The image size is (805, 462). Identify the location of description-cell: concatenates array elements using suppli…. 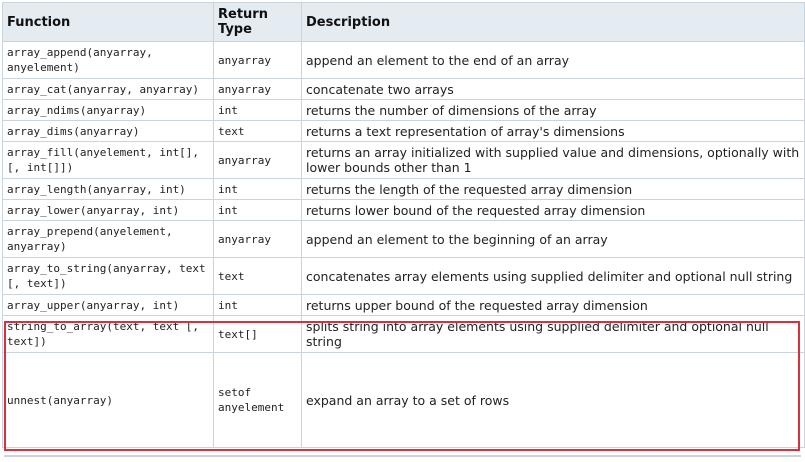
(553, 276).